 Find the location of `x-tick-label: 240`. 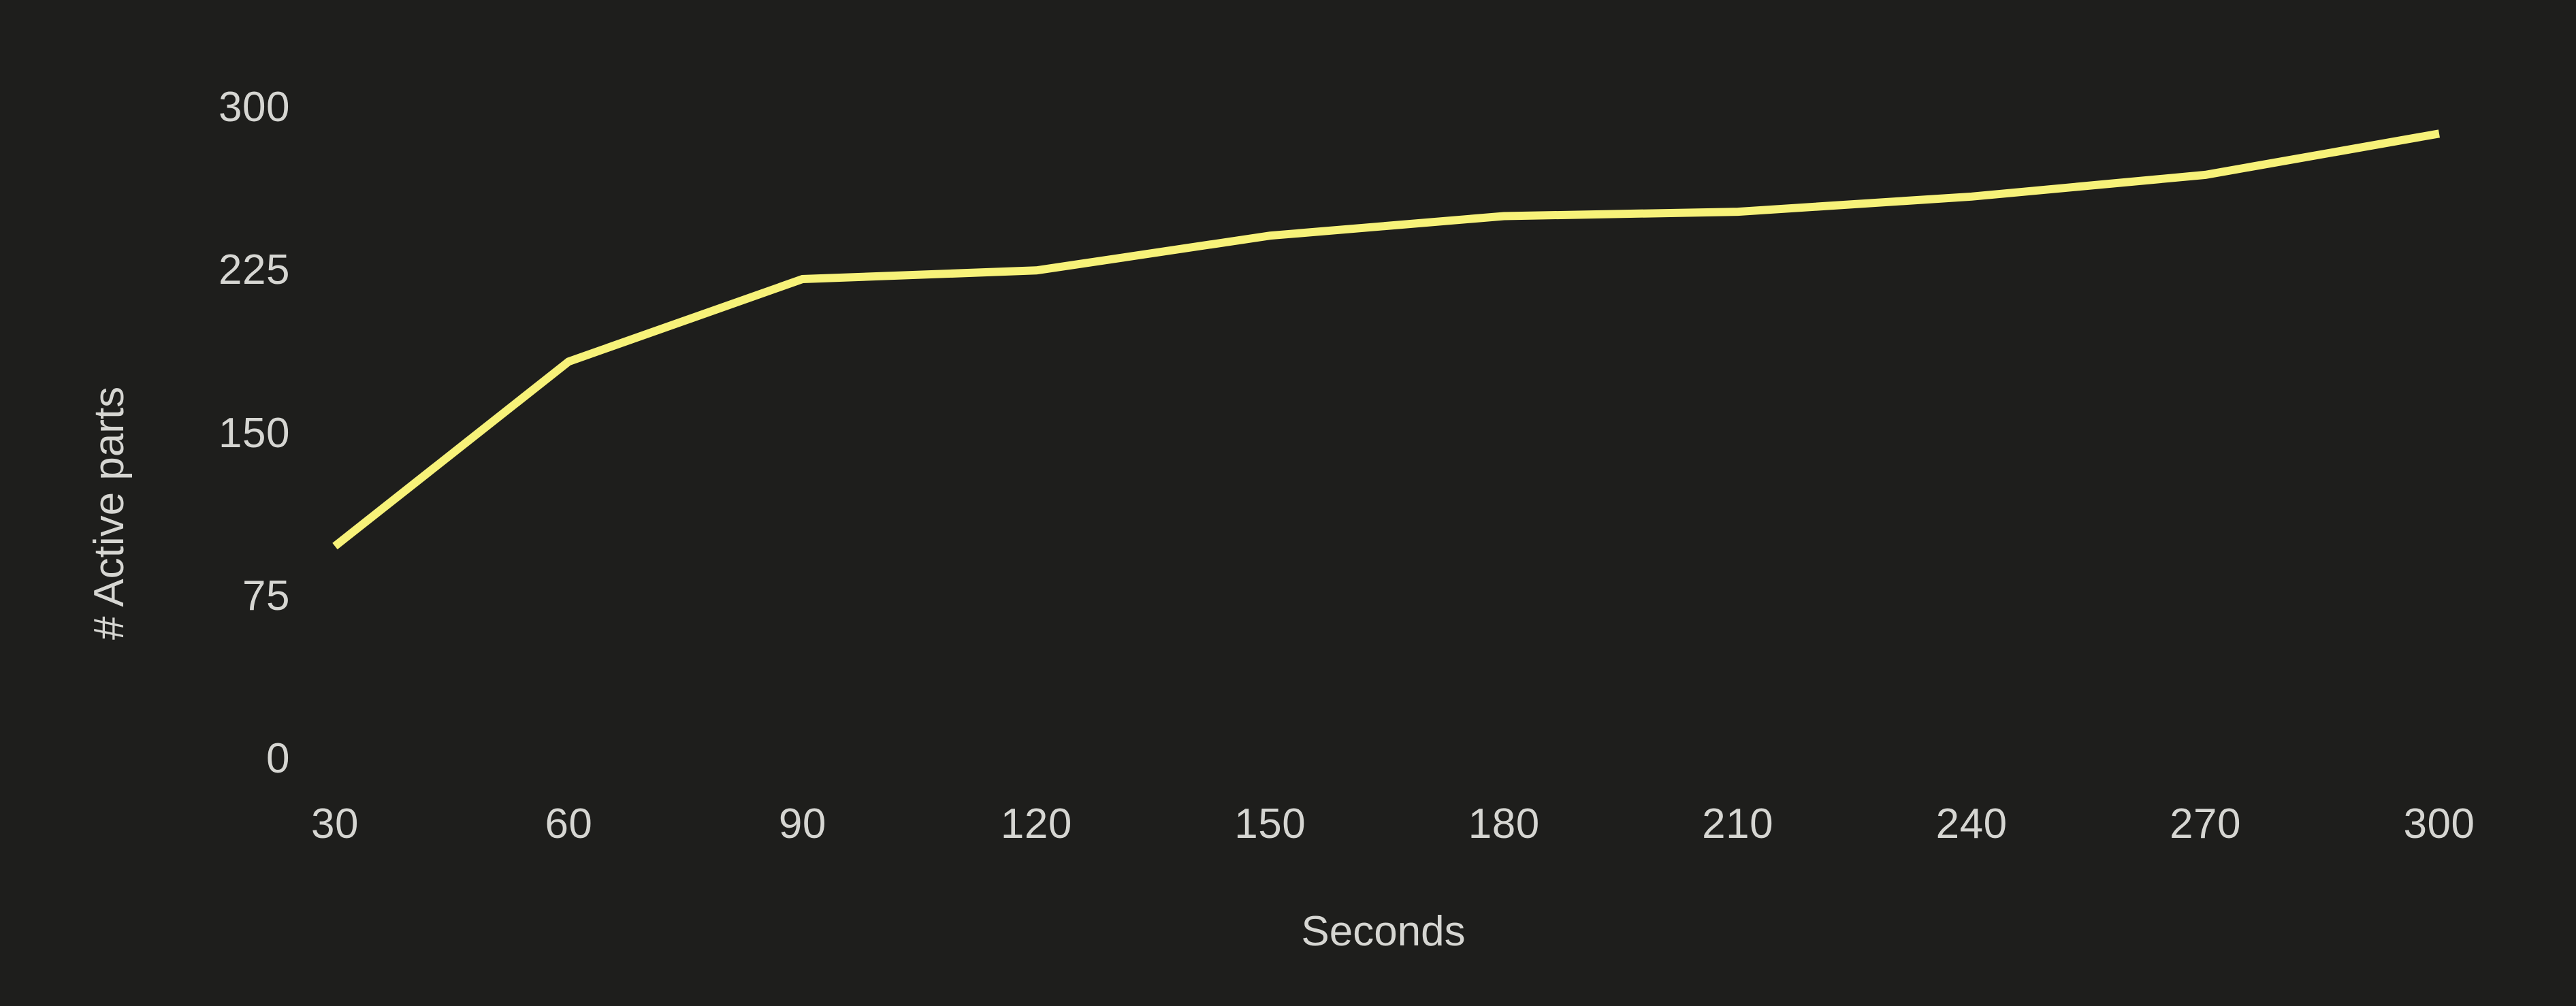

x-tick-label: 240 is located at coordinates (1972, 823).